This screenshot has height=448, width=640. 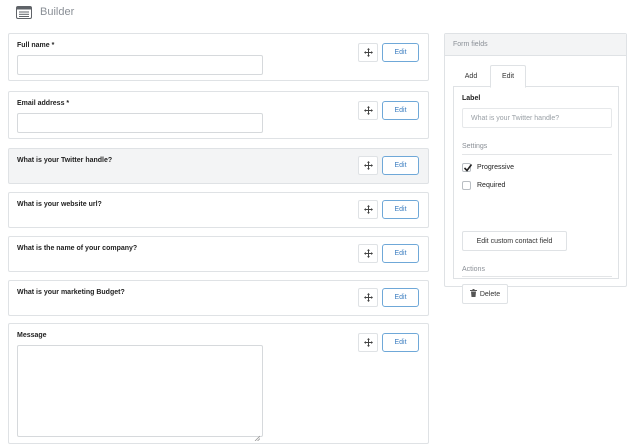 What do you see at coordinates (491, 185) in the screenshot?
I see `required-label: Required` at bounding box center [491, 185].